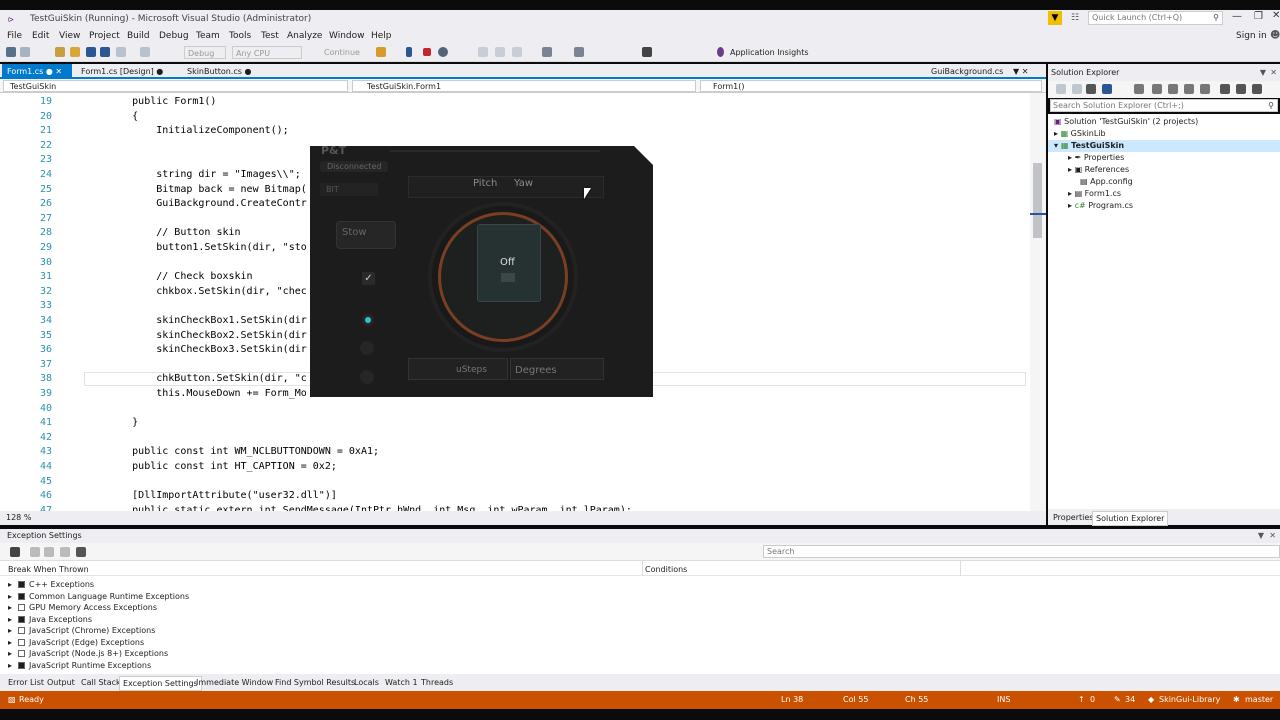 Image resolution: width=1280 pixels, height=720 pixels. I want to click on target-icon, so click(381, 52).